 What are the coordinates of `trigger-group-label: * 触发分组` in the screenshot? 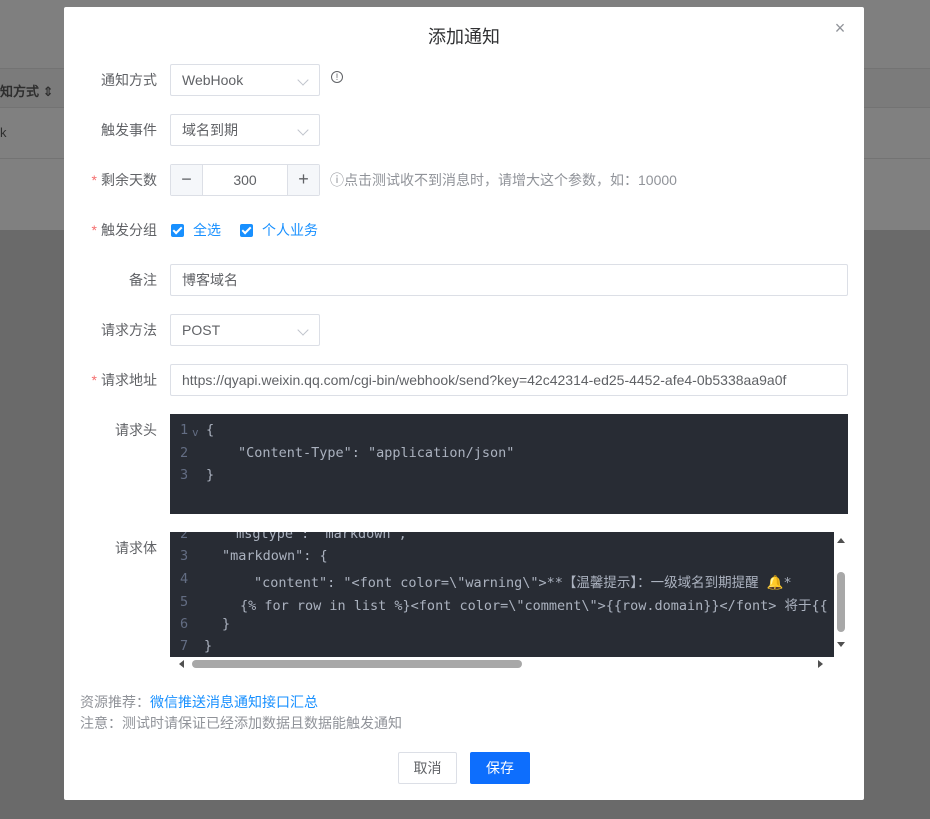 It's located at (124, 230).